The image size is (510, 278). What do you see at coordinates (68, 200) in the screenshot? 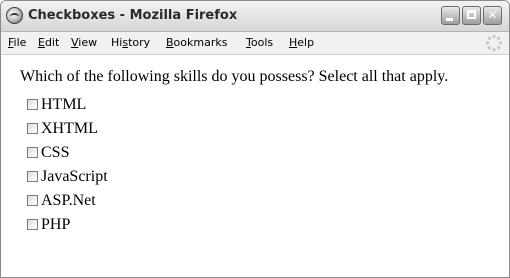
I see `option-label: ASP.Net` at bounding box center [68, 200].